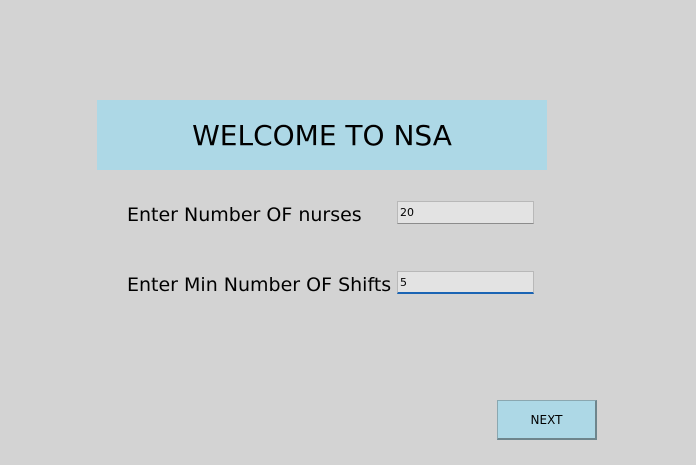  What do you see at coordinates (244, 215) in the screenshot?
I see `nurses-count-label: Enter Number OF nurses` at bounding box center [244, 215].